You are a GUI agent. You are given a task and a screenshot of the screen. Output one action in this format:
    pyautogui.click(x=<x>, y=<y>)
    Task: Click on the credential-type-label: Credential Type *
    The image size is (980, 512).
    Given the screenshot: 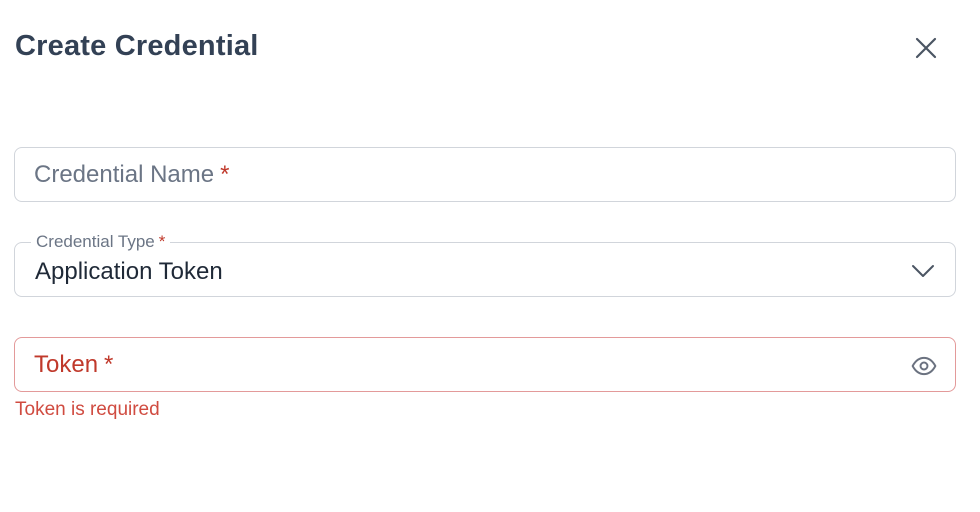 What is the action you would take?
    pyautogui.click(x=101, y=242)
    